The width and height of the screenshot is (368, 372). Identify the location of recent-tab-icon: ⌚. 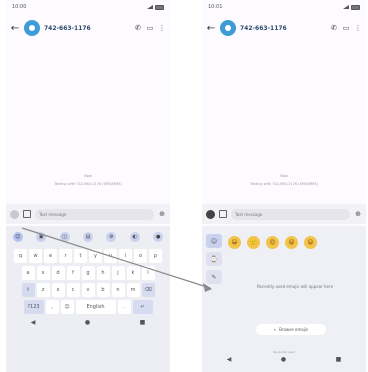
(214, 259).